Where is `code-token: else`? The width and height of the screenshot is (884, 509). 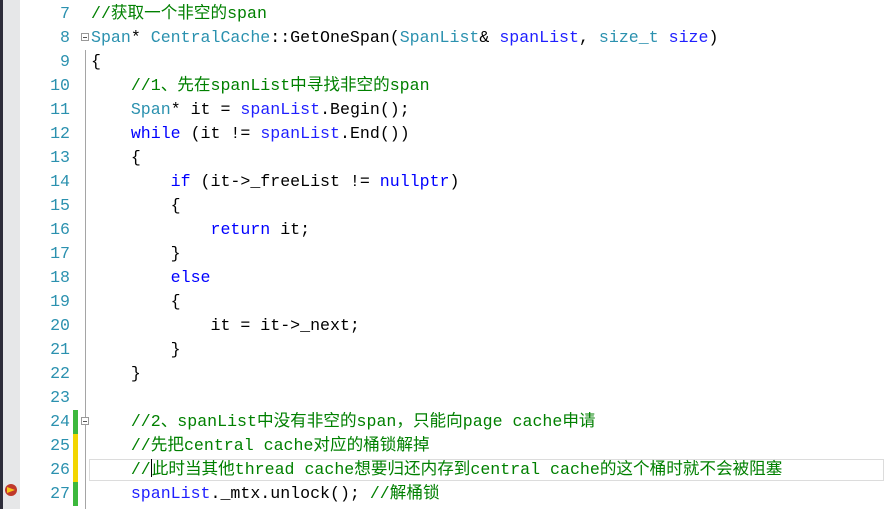 code-token: else is located at coordinates (190, 277).